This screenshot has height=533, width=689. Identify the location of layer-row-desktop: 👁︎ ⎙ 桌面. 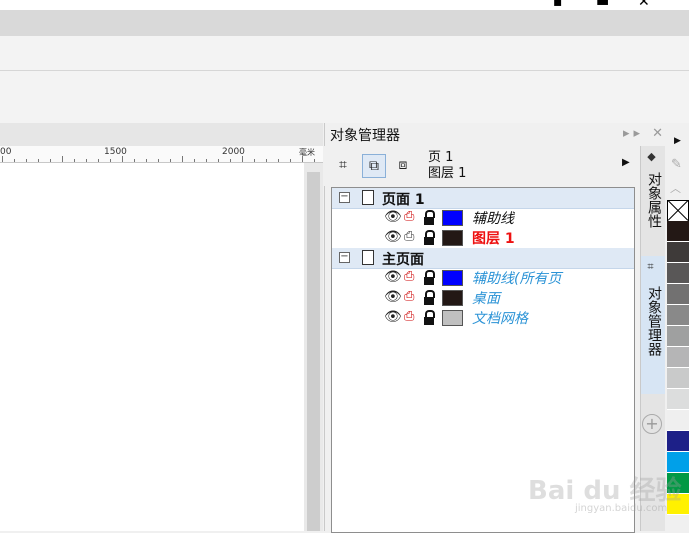
(483, 298).